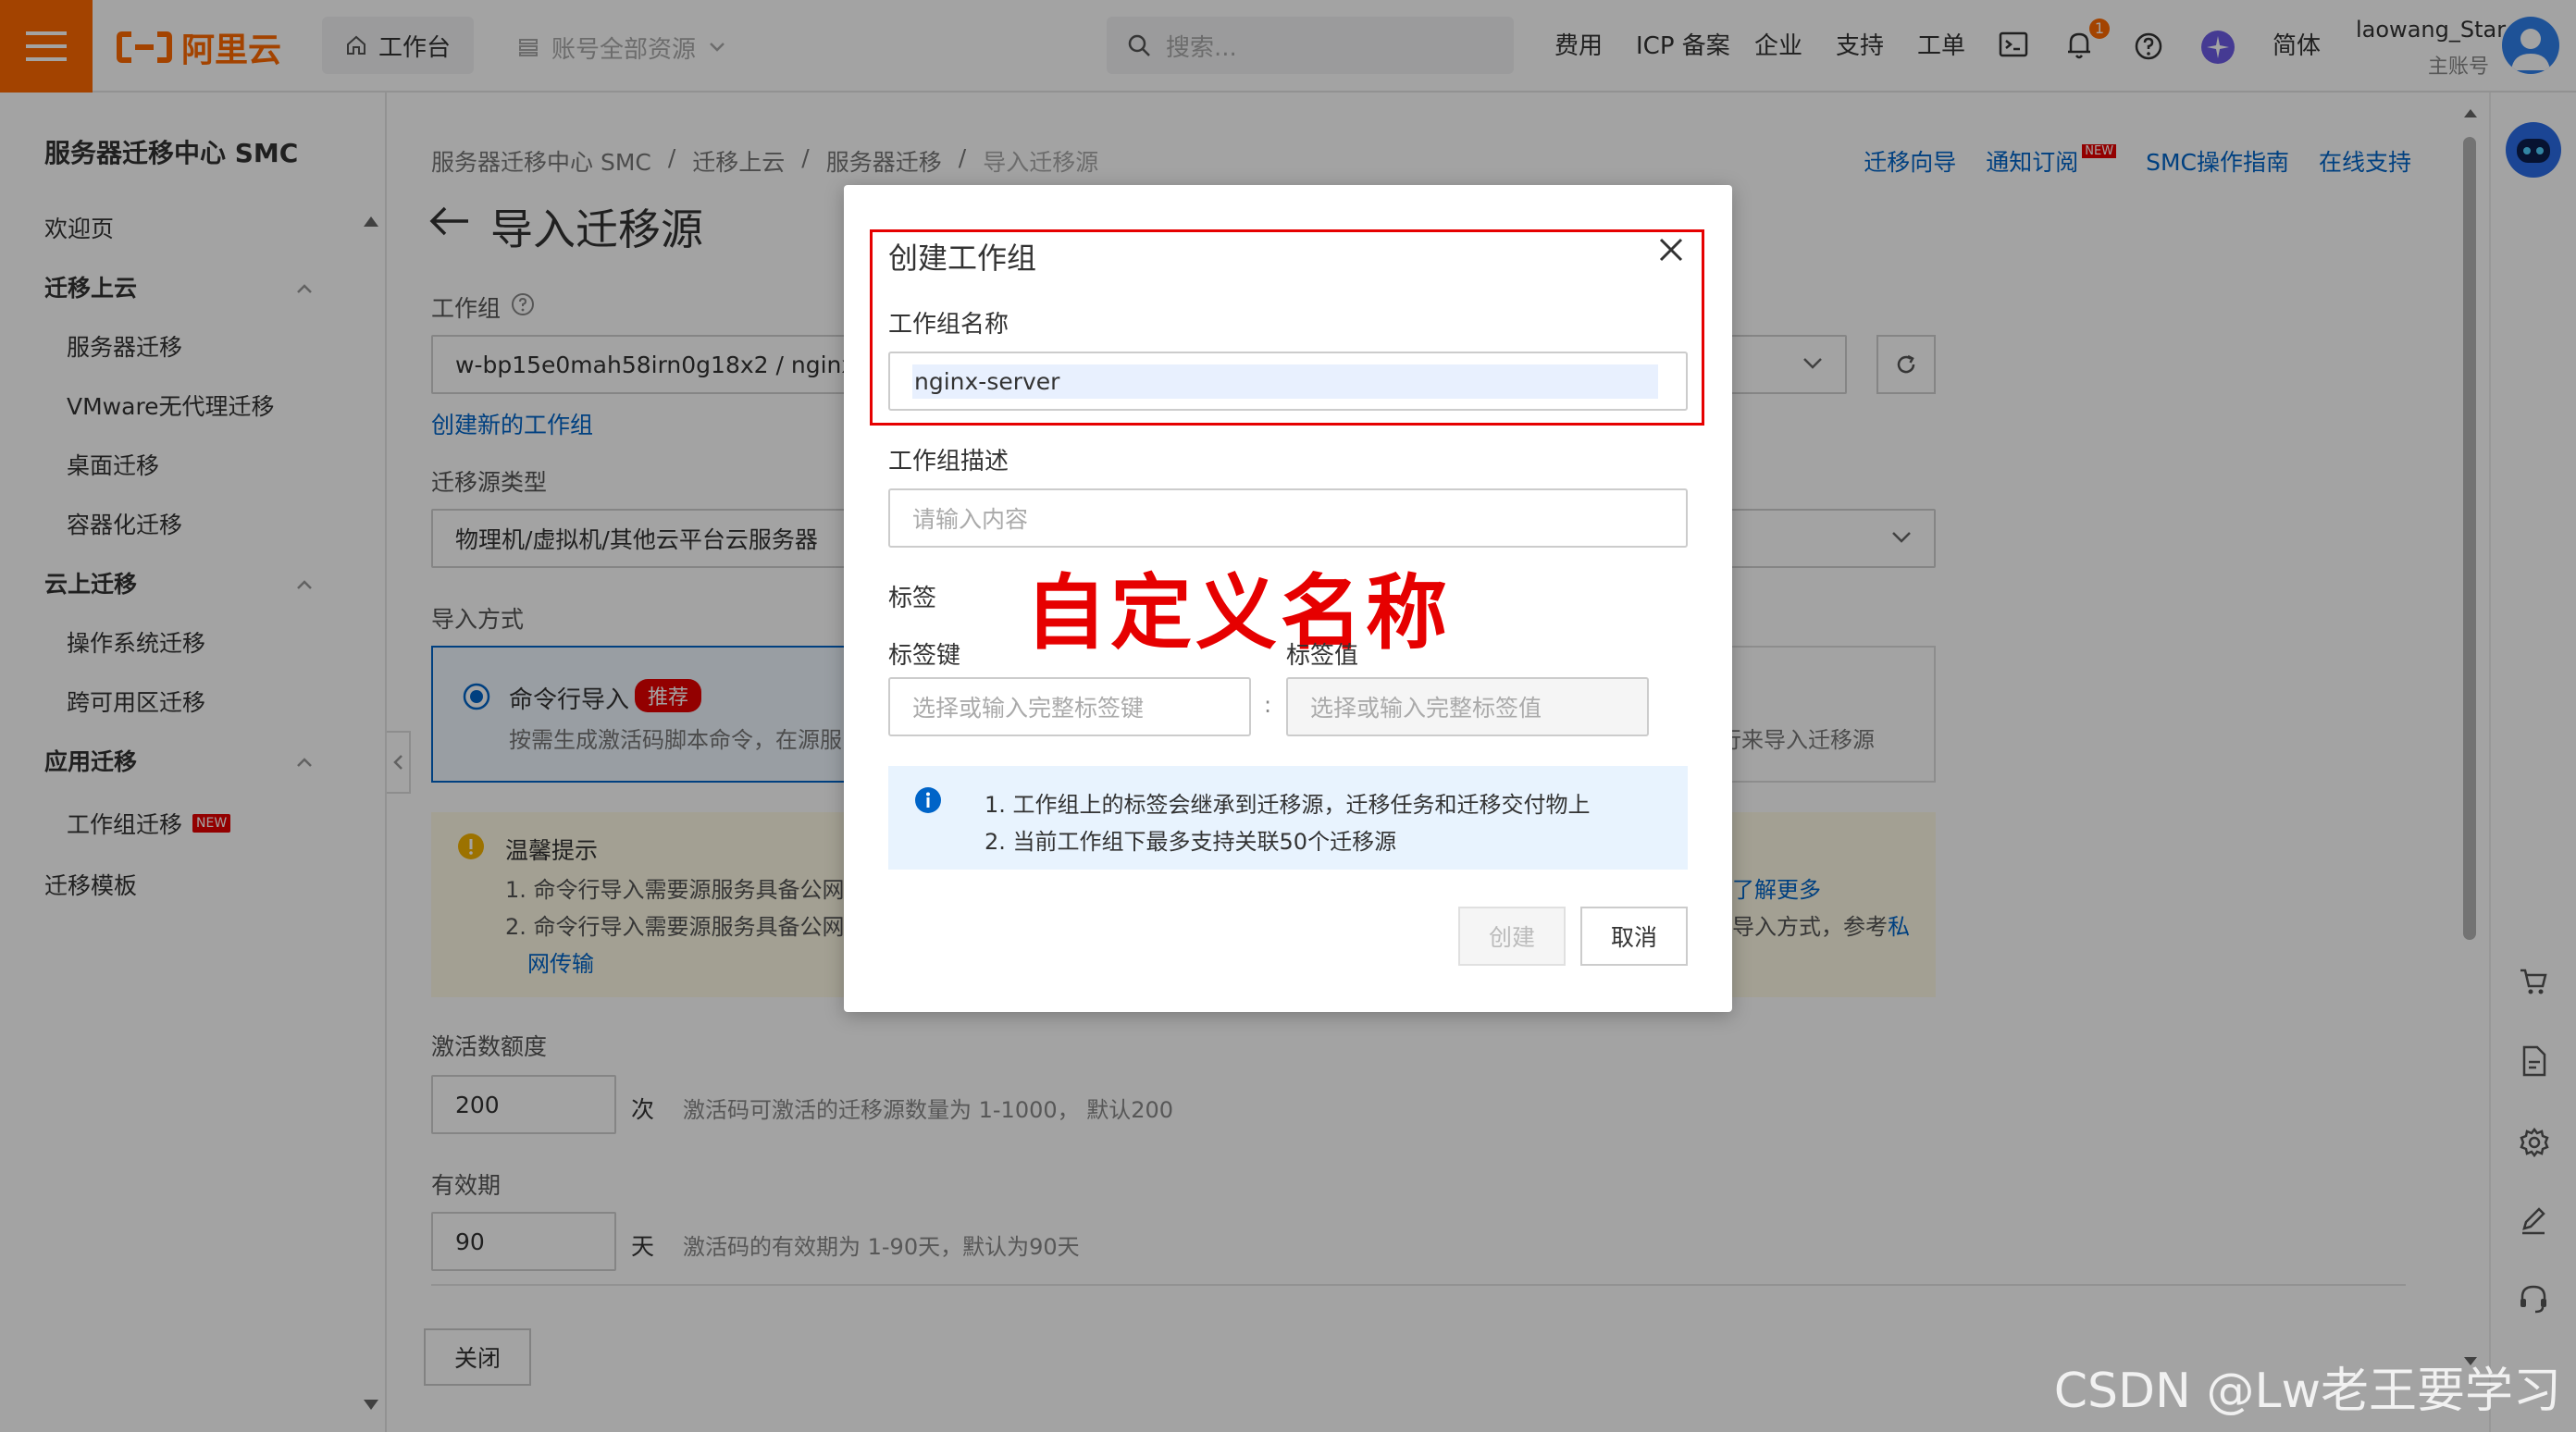  I want to click on annotation-text: 自定义名称, so click(1239, 613).